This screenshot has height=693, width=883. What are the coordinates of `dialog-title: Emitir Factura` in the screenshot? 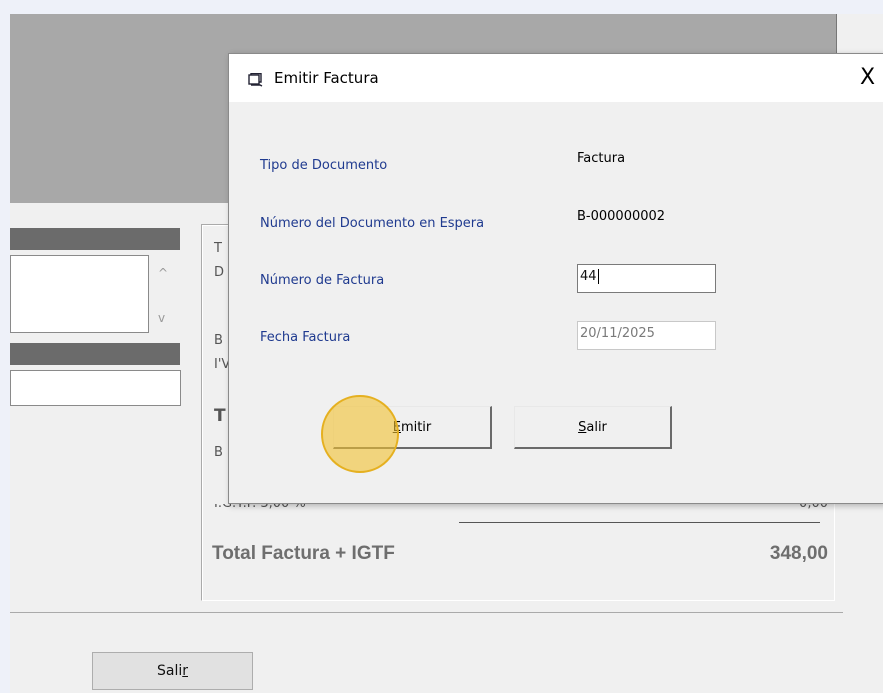 It's located at (326, 78).